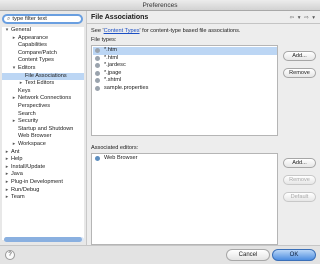 Image resolution: width=320 pixels, height=264 pixels. I want to click on tree-node: Perspectives, so click(43, 107).